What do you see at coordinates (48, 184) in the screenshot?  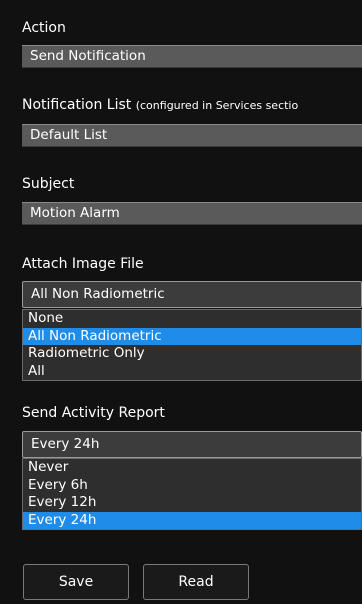 I see `subject-label: Subject` at bounding box center [48, 184].